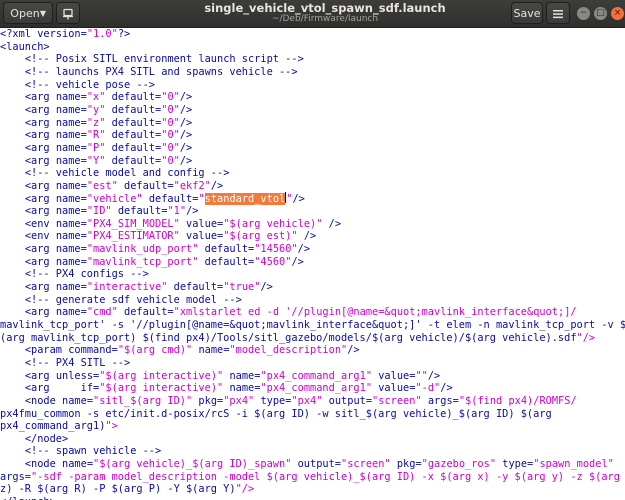  I want to click on code-line: <?xml version="1.0"?>, so click(65, 34).